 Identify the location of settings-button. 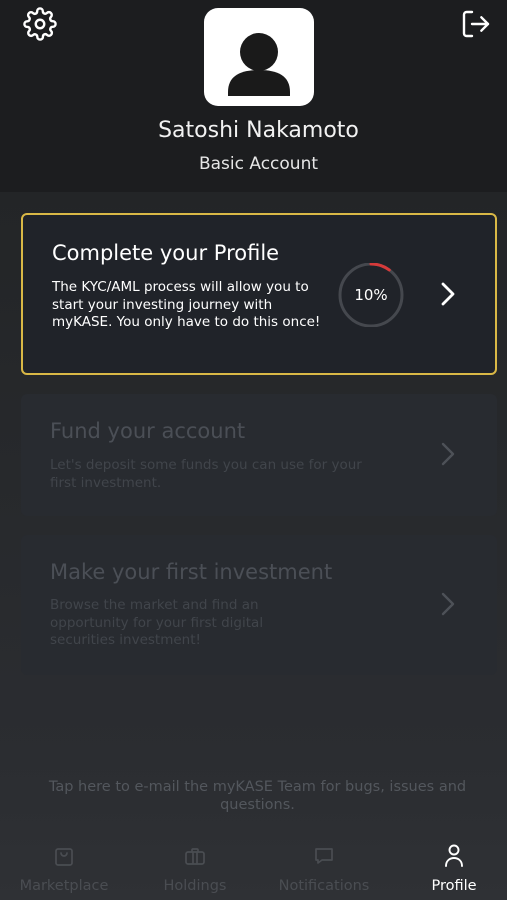
(40, 24).